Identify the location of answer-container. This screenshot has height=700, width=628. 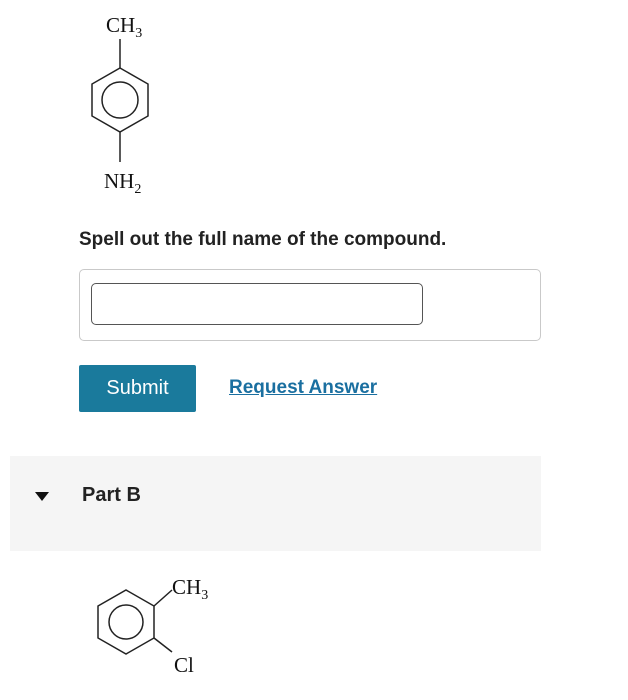
(310, 305).